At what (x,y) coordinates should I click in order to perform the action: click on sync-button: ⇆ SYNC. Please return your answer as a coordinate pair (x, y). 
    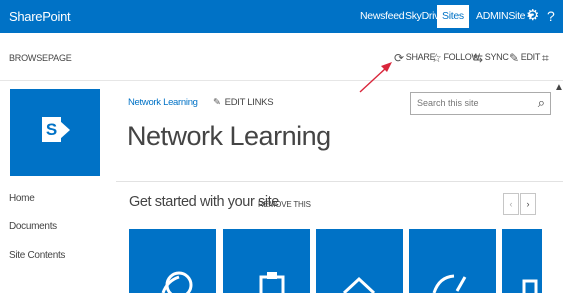
    Looking at the image, I should click on (491, 58).